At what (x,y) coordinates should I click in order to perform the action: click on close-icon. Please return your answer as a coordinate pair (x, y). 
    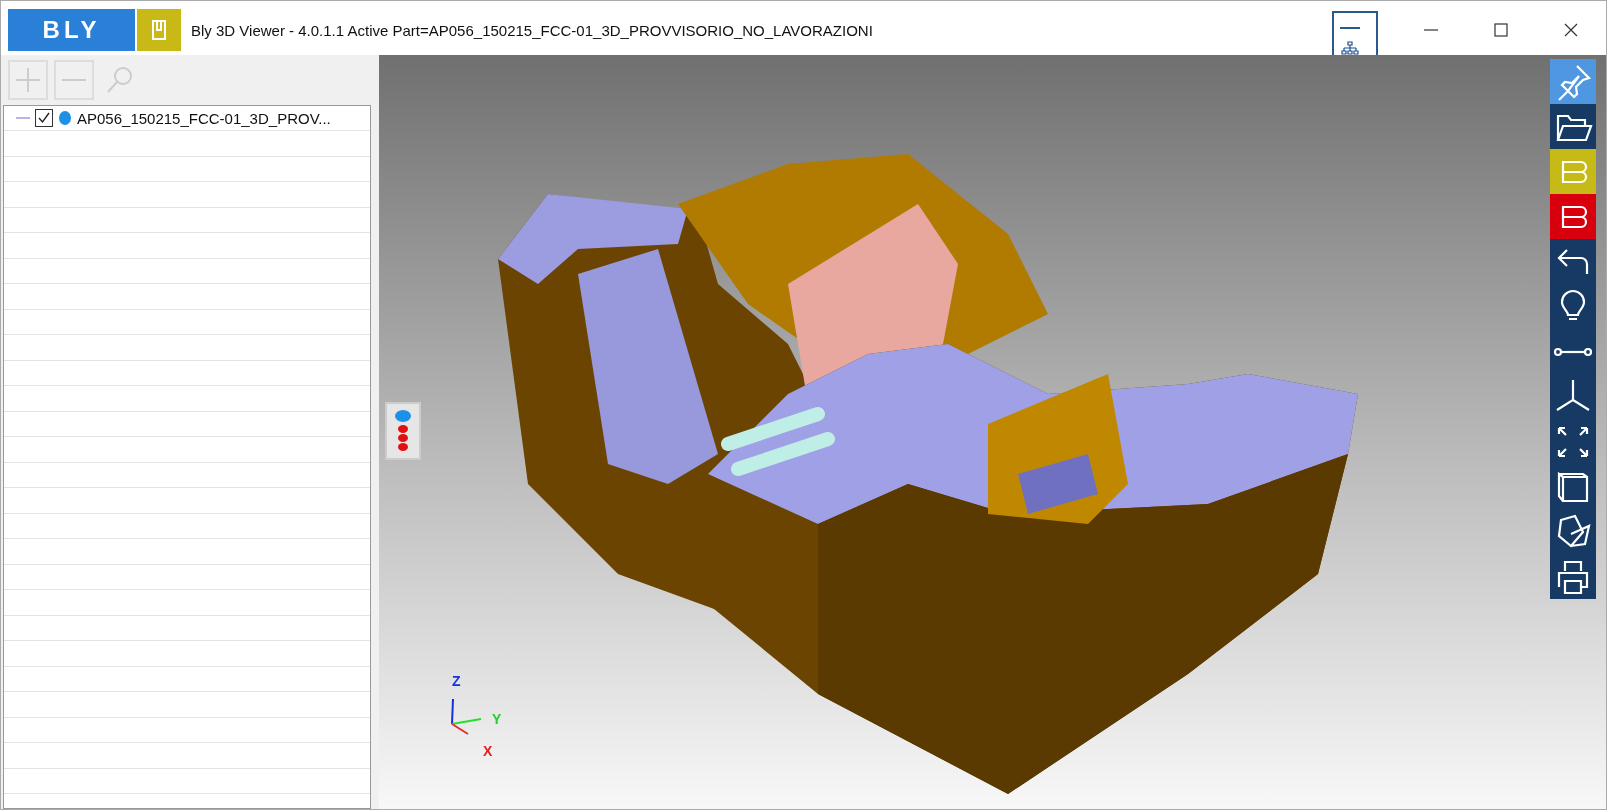
    Looking at the image, I should click on (1571, 30).